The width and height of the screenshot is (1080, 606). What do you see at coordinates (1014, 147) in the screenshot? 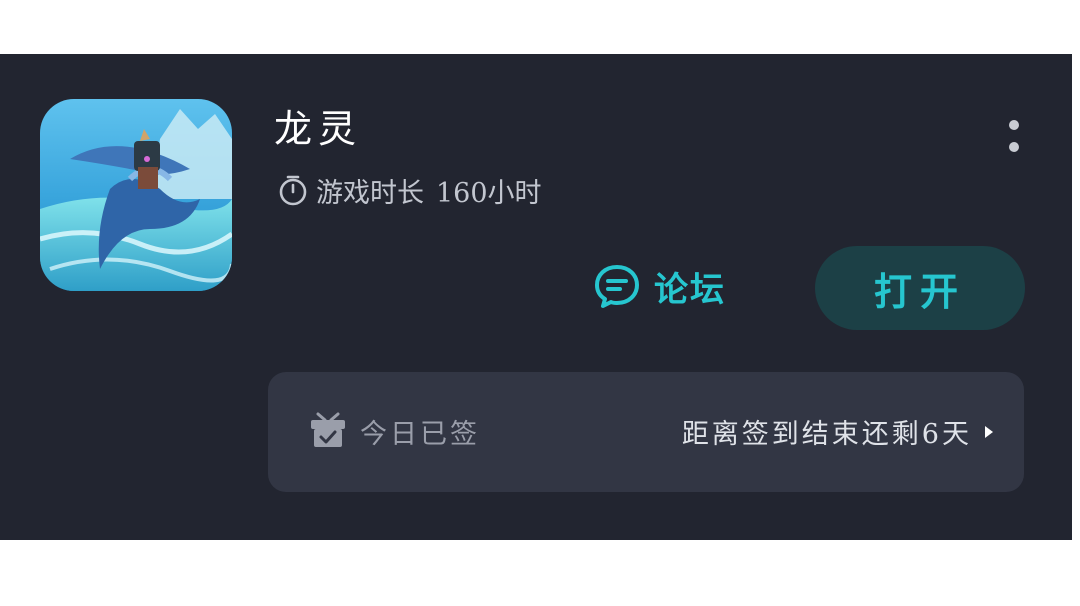
I see `more-vertical-icon-dot` at bounding box center [1014, 147].